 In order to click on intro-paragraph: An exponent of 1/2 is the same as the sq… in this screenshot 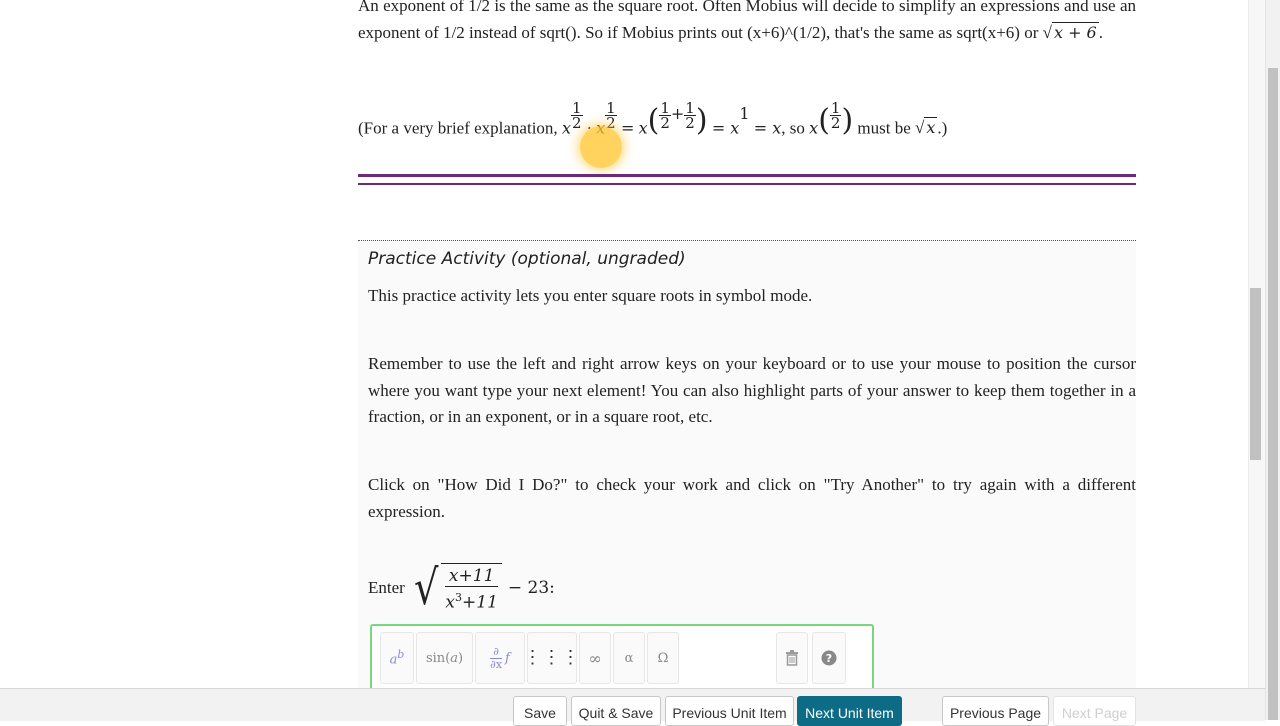, I will do `click(747, 23)`.